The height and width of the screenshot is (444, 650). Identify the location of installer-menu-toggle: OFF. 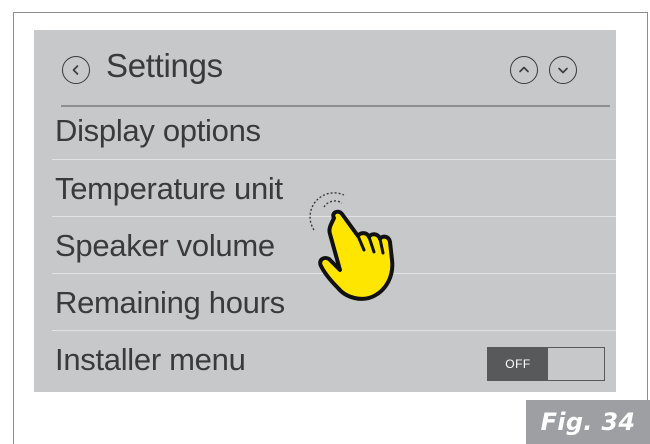
(546, 364).